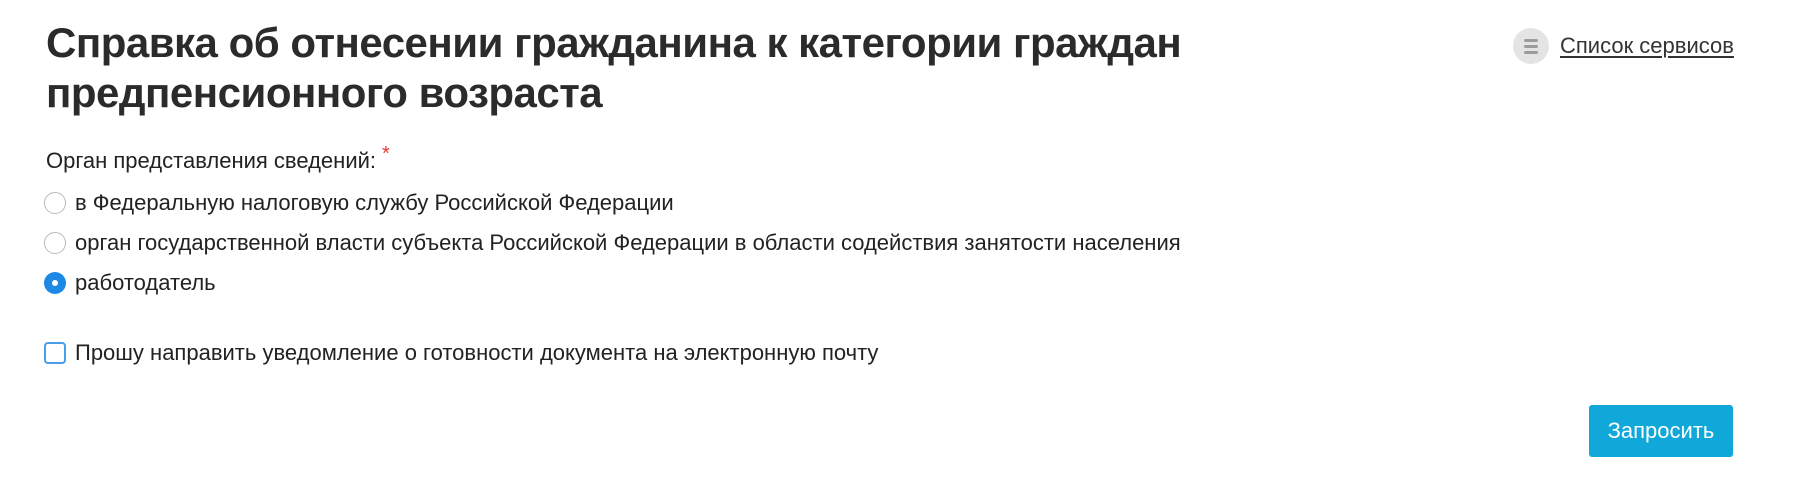 Image resolution: width=1800 pixels, height=493 pixels. What do you see at coordinates (1661, 431) in the screenshot?
I see `submit-button: Запросить` at bounding box center [1661, 431].